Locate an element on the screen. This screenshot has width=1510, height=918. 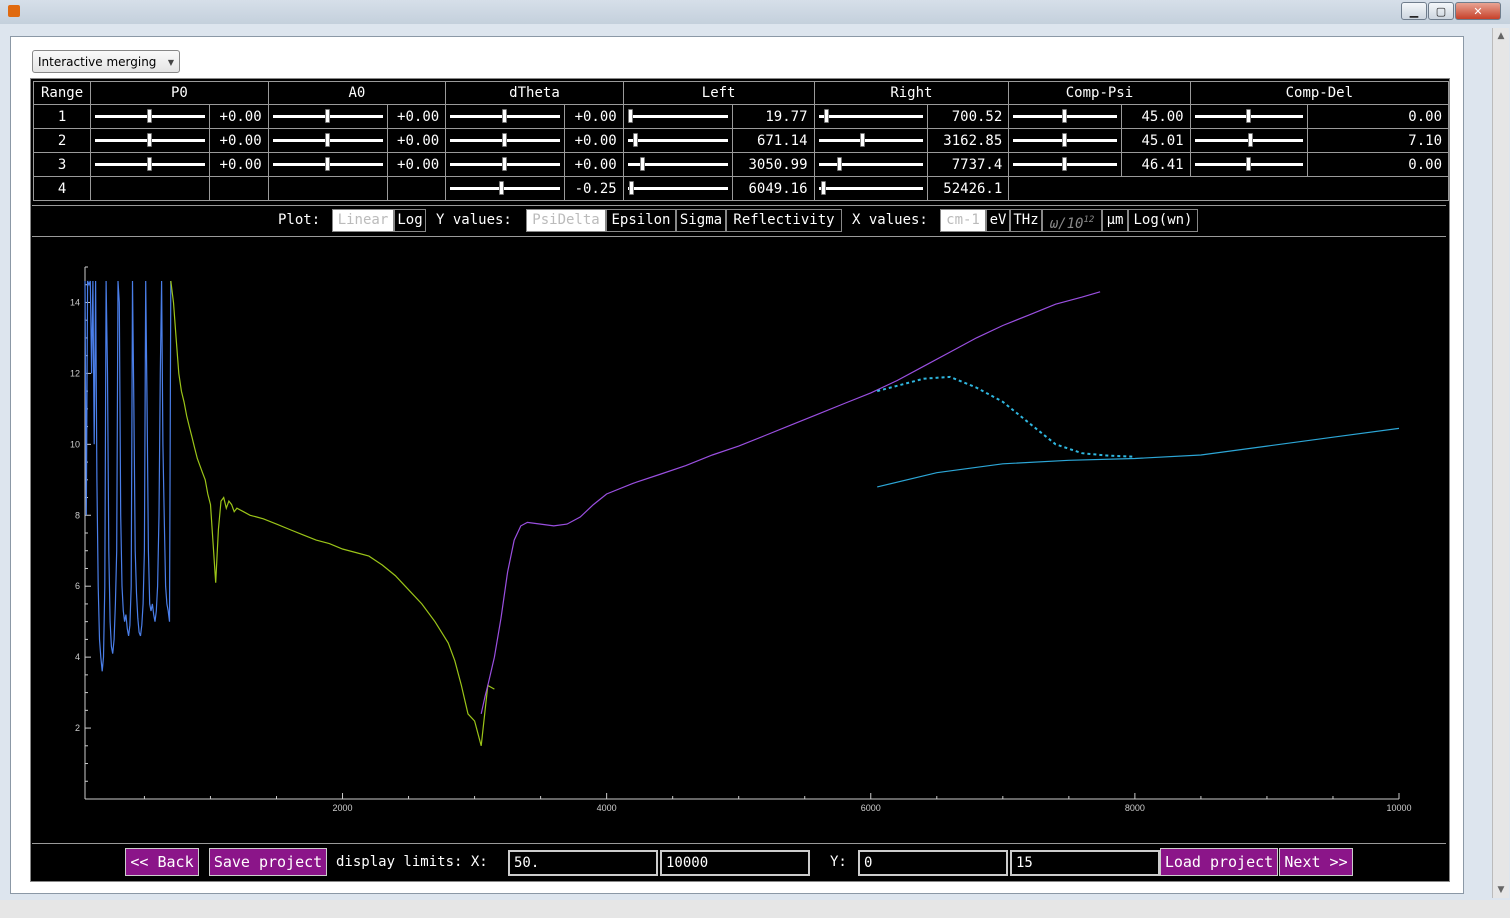
comp-psi-slider-cell is located at coordinates (1065, 116).